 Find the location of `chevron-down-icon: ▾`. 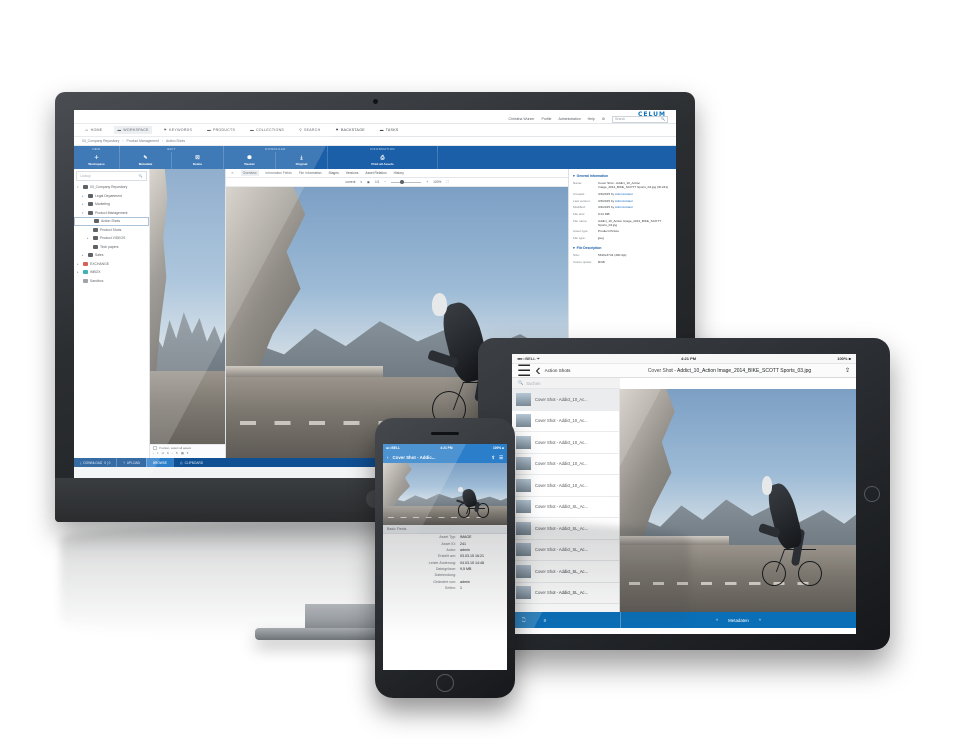

chevron-down-icon: ▾ is located at coordinates (361, 182).